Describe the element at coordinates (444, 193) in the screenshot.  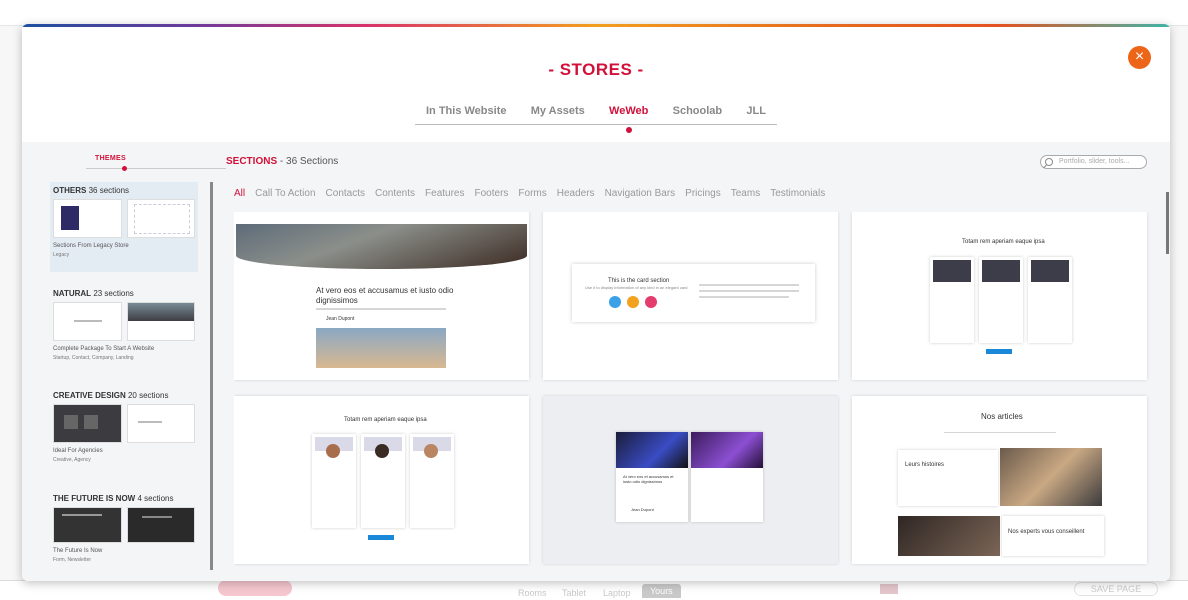
I see `filter-features: Features` at that location.